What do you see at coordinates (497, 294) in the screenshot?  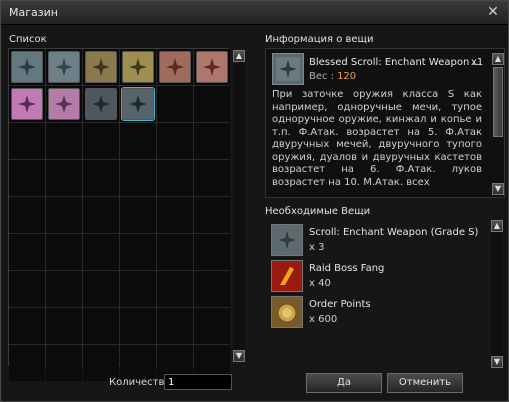 I see `required-scrollbar: ▲ ▼` at bounding box center [497, 294].